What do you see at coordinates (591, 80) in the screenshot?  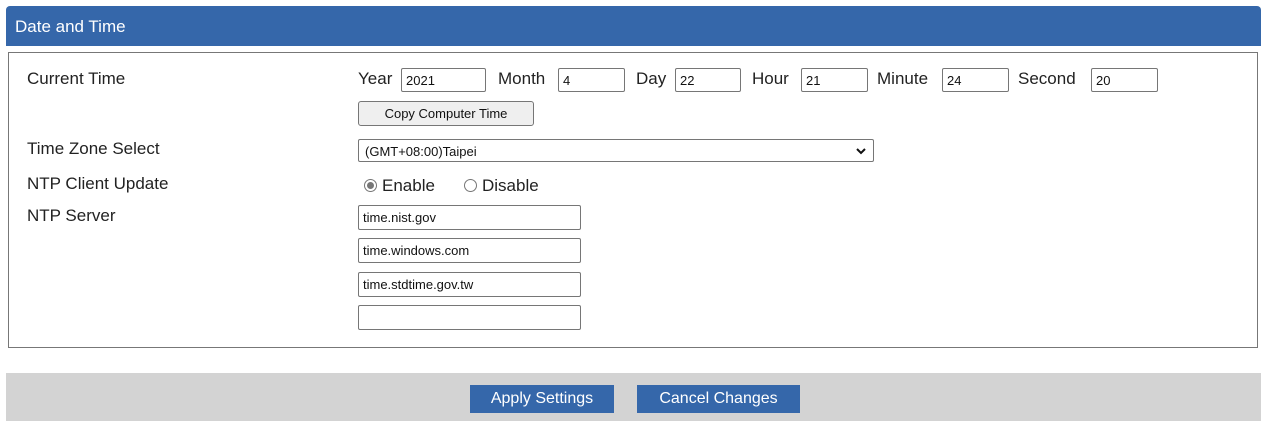 I see `month-input` at bounding box center [591, 80].